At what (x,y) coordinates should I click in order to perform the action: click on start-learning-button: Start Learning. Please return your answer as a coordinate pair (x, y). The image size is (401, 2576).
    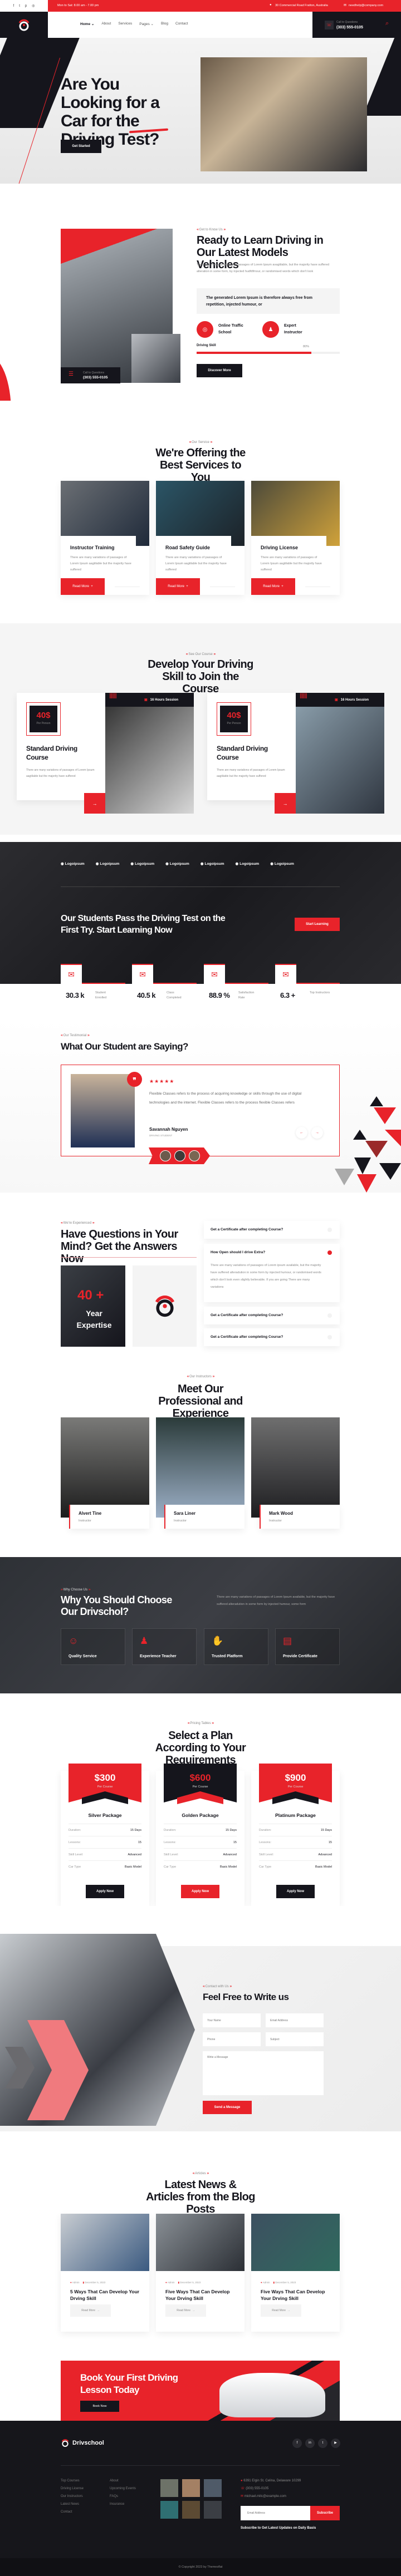
    Looking at the image, I should click on (318, 924).